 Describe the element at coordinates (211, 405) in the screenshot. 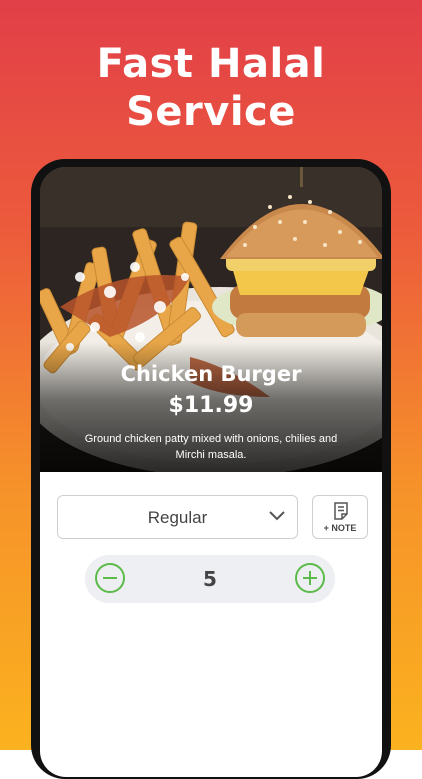

I see `item-price: $11.99` at that location.